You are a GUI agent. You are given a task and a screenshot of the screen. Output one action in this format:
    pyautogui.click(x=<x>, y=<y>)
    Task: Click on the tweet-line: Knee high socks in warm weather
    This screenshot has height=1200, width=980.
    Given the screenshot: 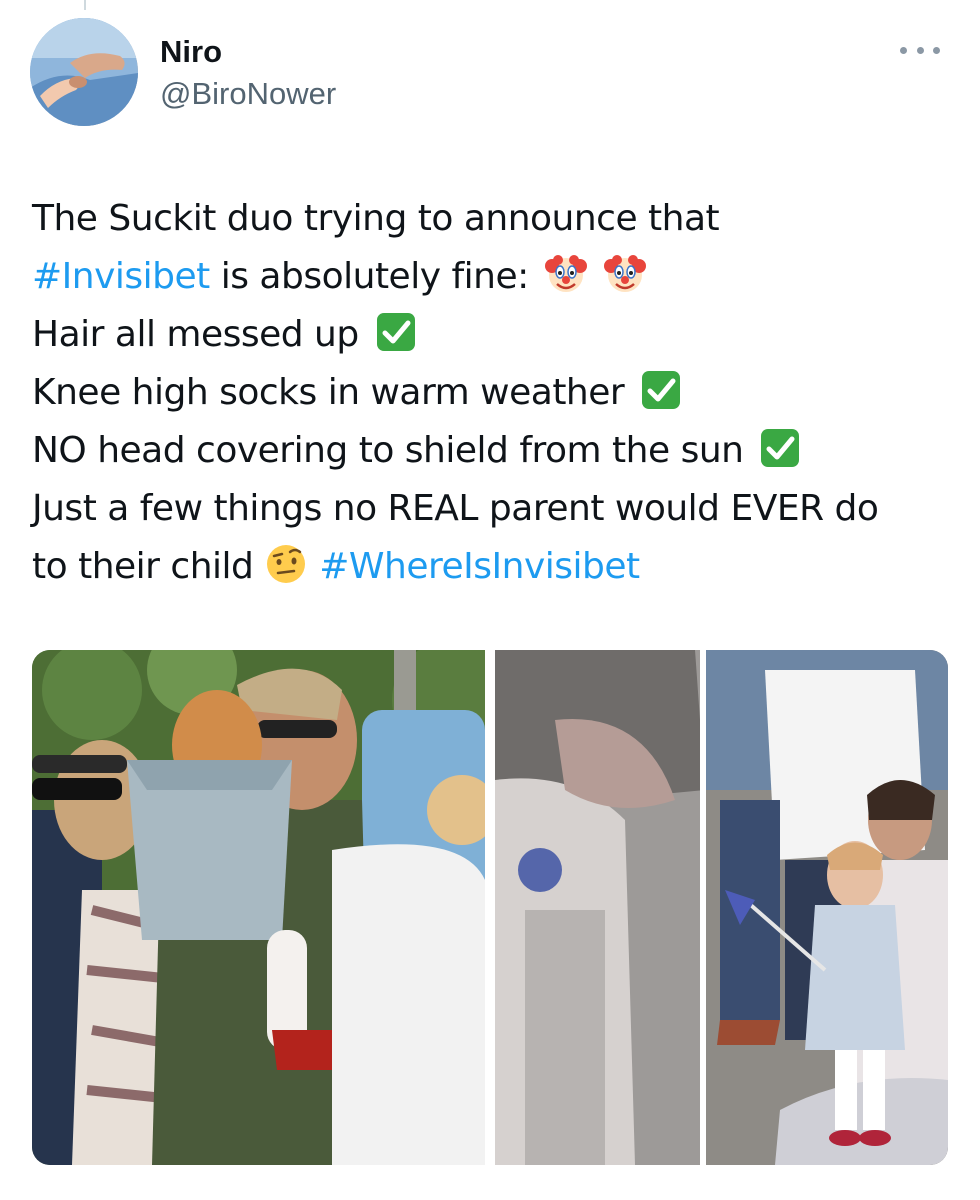 What is the action you would take?
    pyautogui.click(x=490, y=393)
    